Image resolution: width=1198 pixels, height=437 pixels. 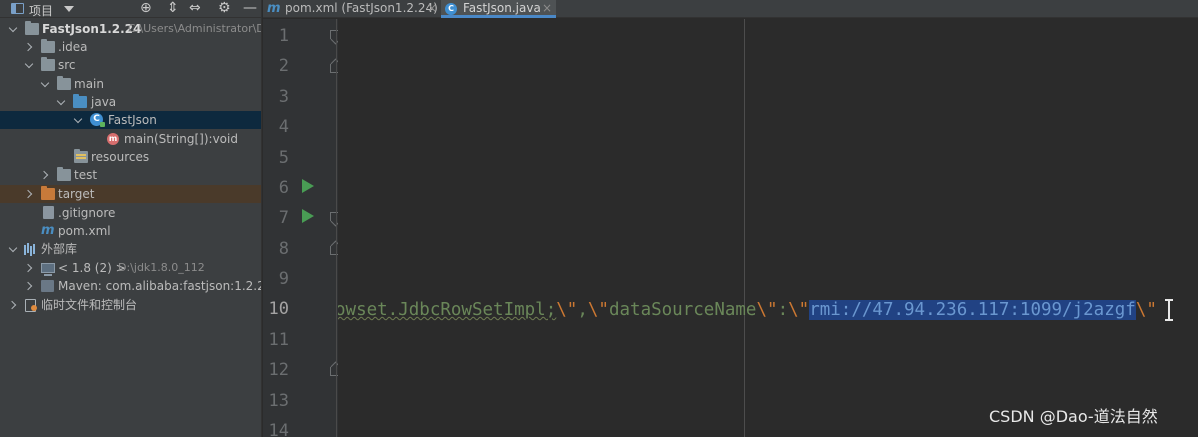 What do you see at coordinates (30, 305) in the screenshot?
I see `scratches-icon` at bounding box center [30, 305].